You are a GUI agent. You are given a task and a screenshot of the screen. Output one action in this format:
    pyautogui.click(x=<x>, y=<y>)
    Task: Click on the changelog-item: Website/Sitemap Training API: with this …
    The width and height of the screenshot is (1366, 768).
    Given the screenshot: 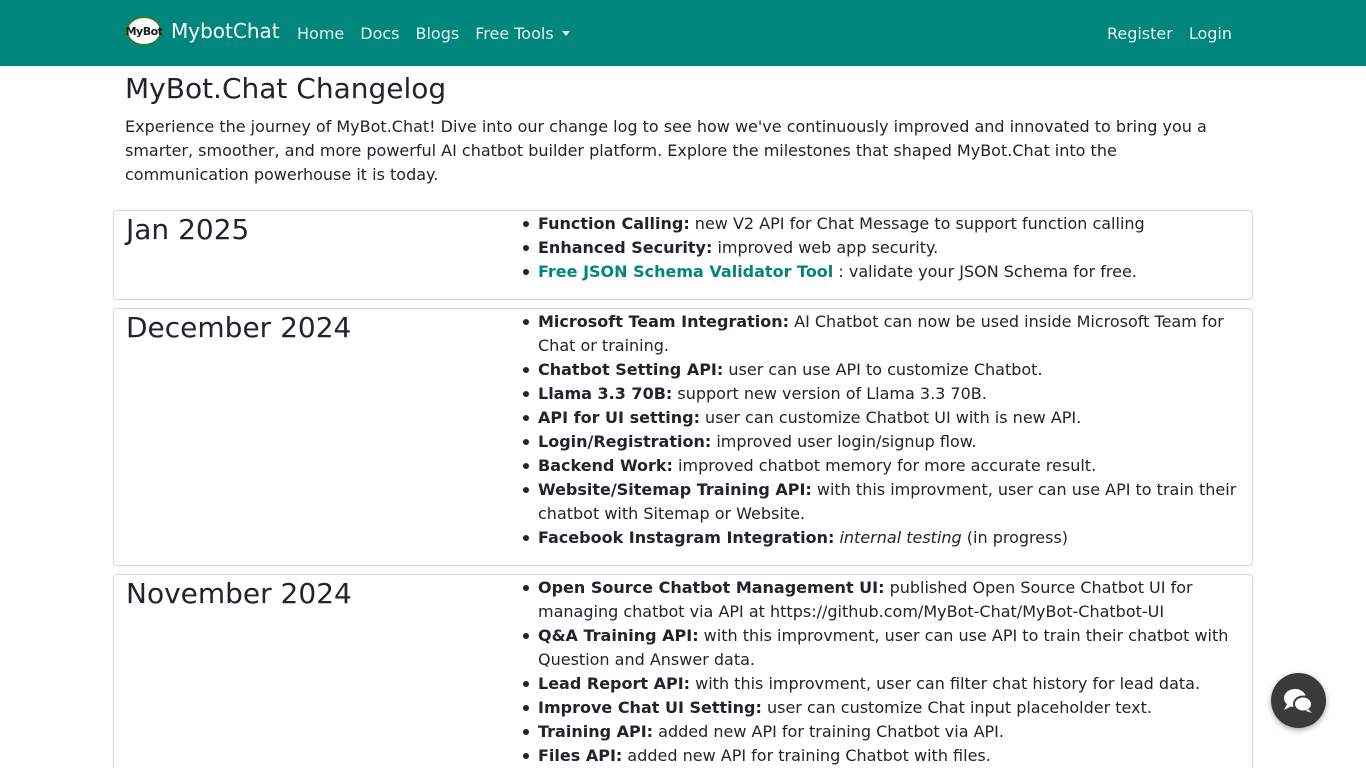 What is the action you would take?
    pyautogui.click(x=882, y=502)
    